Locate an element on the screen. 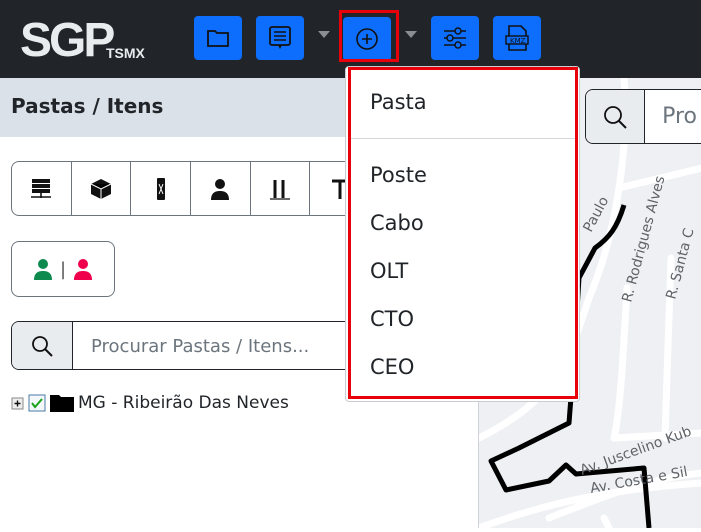  splice-icon is located at coordinates (160, 188).